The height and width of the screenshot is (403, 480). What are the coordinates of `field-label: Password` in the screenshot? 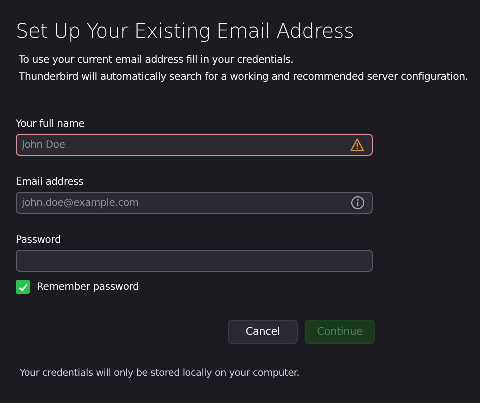 It's located at (39, 240).